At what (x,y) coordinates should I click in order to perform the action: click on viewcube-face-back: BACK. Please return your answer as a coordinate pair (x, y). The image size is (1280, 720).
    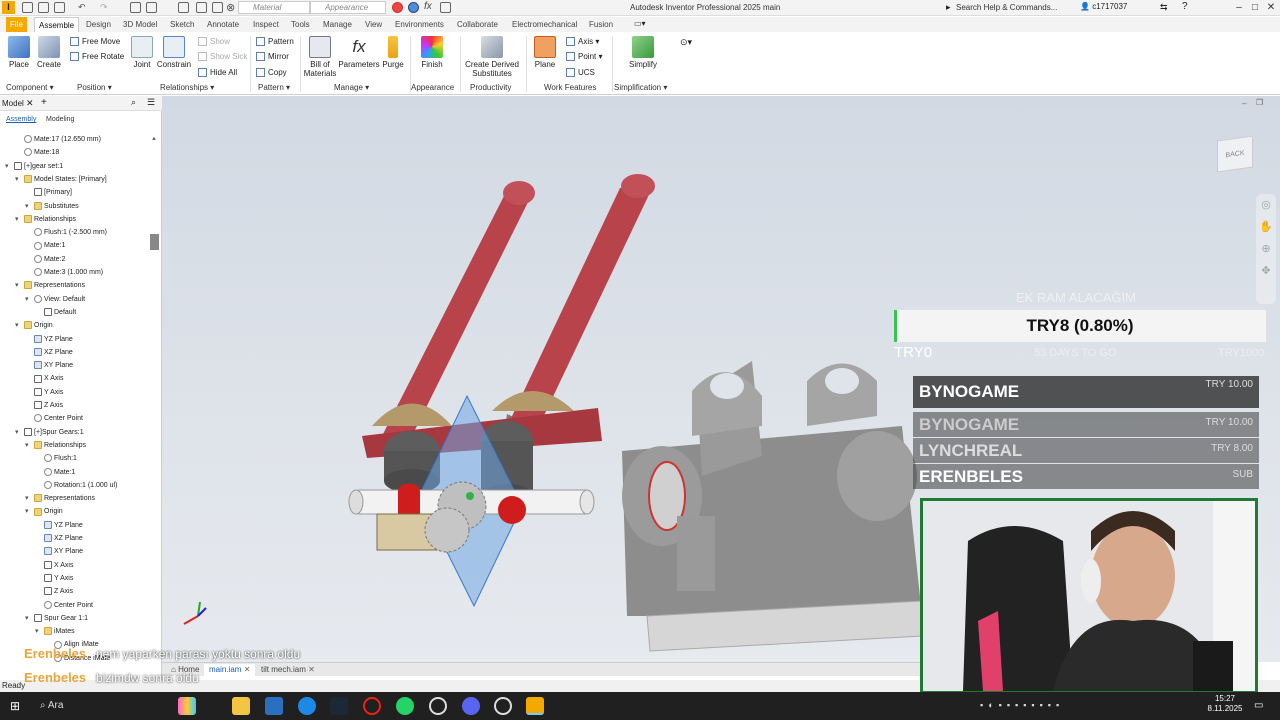
    Looking at the image, I should click on (1235, 154).